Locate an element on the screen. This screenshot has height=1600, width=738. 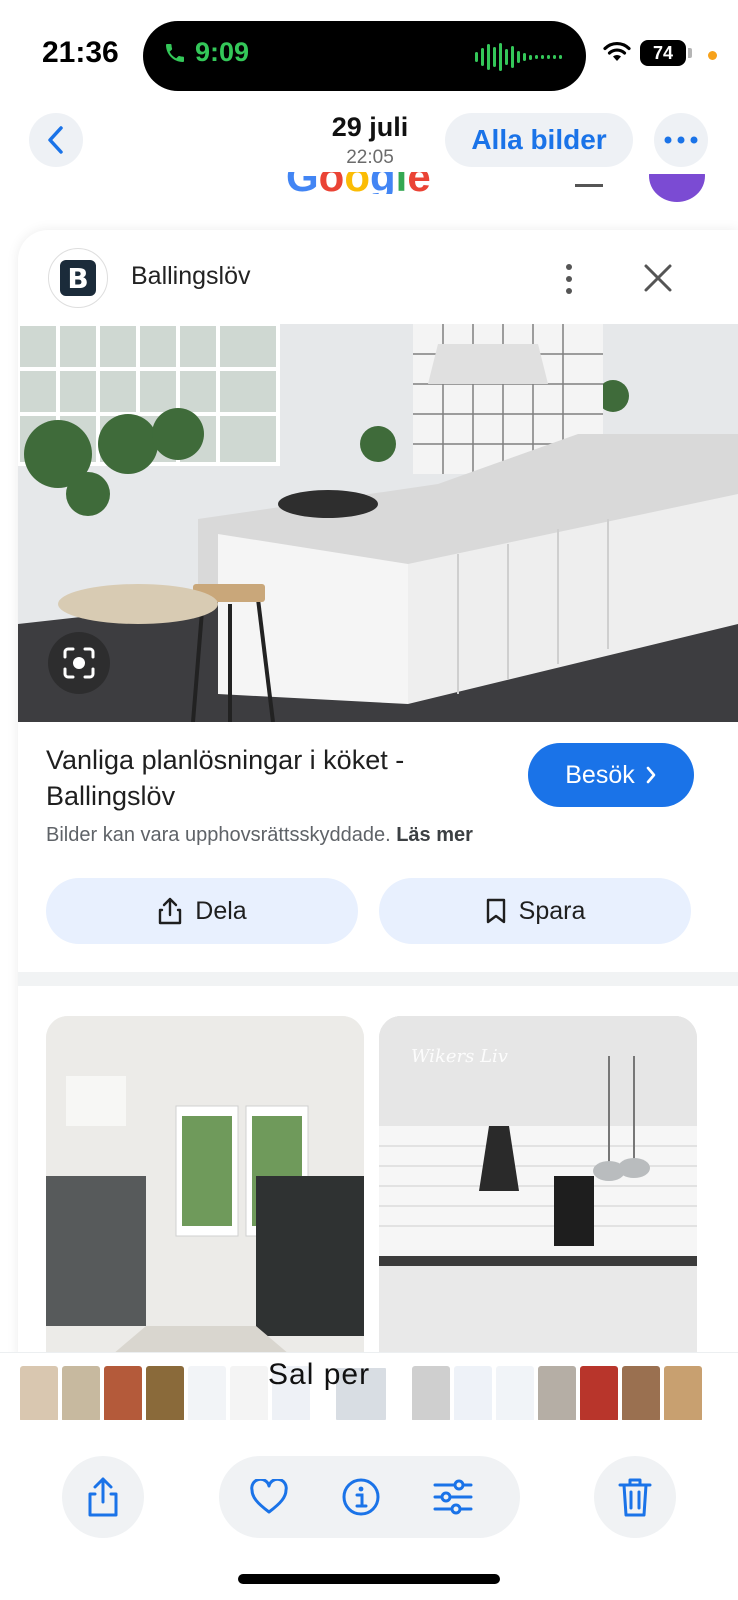
related-image-thumbnail: Wikers Liv is located at coordinates (538, 1188).